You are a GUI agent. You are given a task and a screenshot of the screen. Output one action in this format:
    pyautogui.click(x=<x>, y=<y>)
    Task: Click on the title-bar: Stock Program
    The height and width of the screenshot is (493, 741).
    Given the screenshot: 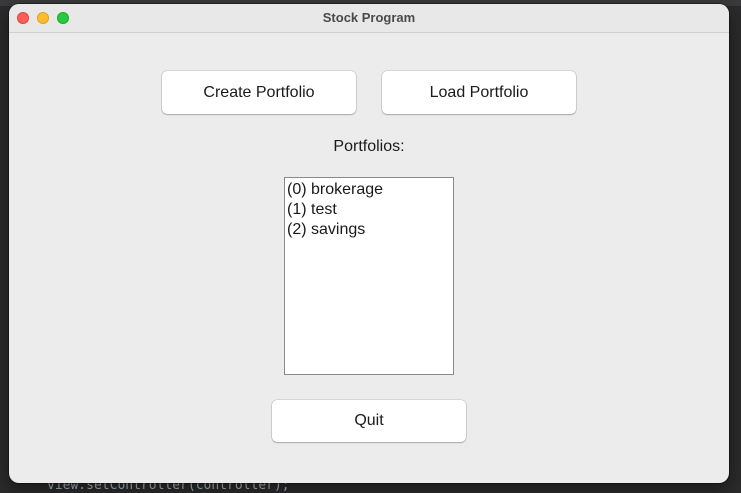 What is the action you would take?
    pyautogui.click(x=369, y=18)
    